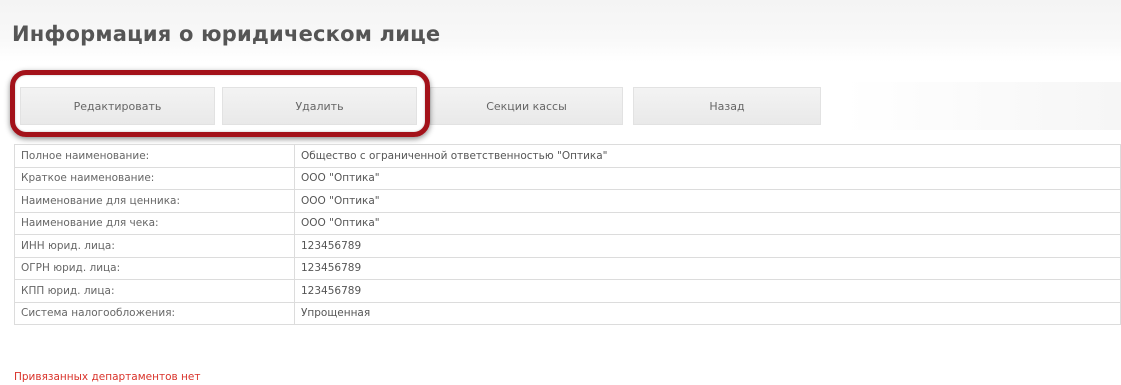  What do you see at coordinates (707, 313) in the screenshot?
I see `field-value-tax-system: Упрощенная` at bounding box center [707, 313].